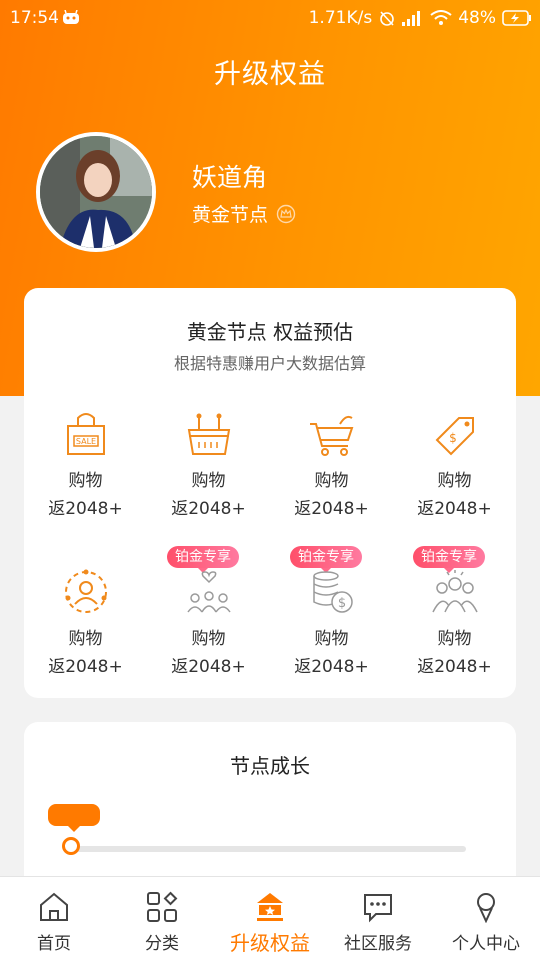 This screenshot has width=540, height=961. Describe the element at coordinates (340, 18) in the screenshot. I see `network-speed: 1.71K/s` at that location.